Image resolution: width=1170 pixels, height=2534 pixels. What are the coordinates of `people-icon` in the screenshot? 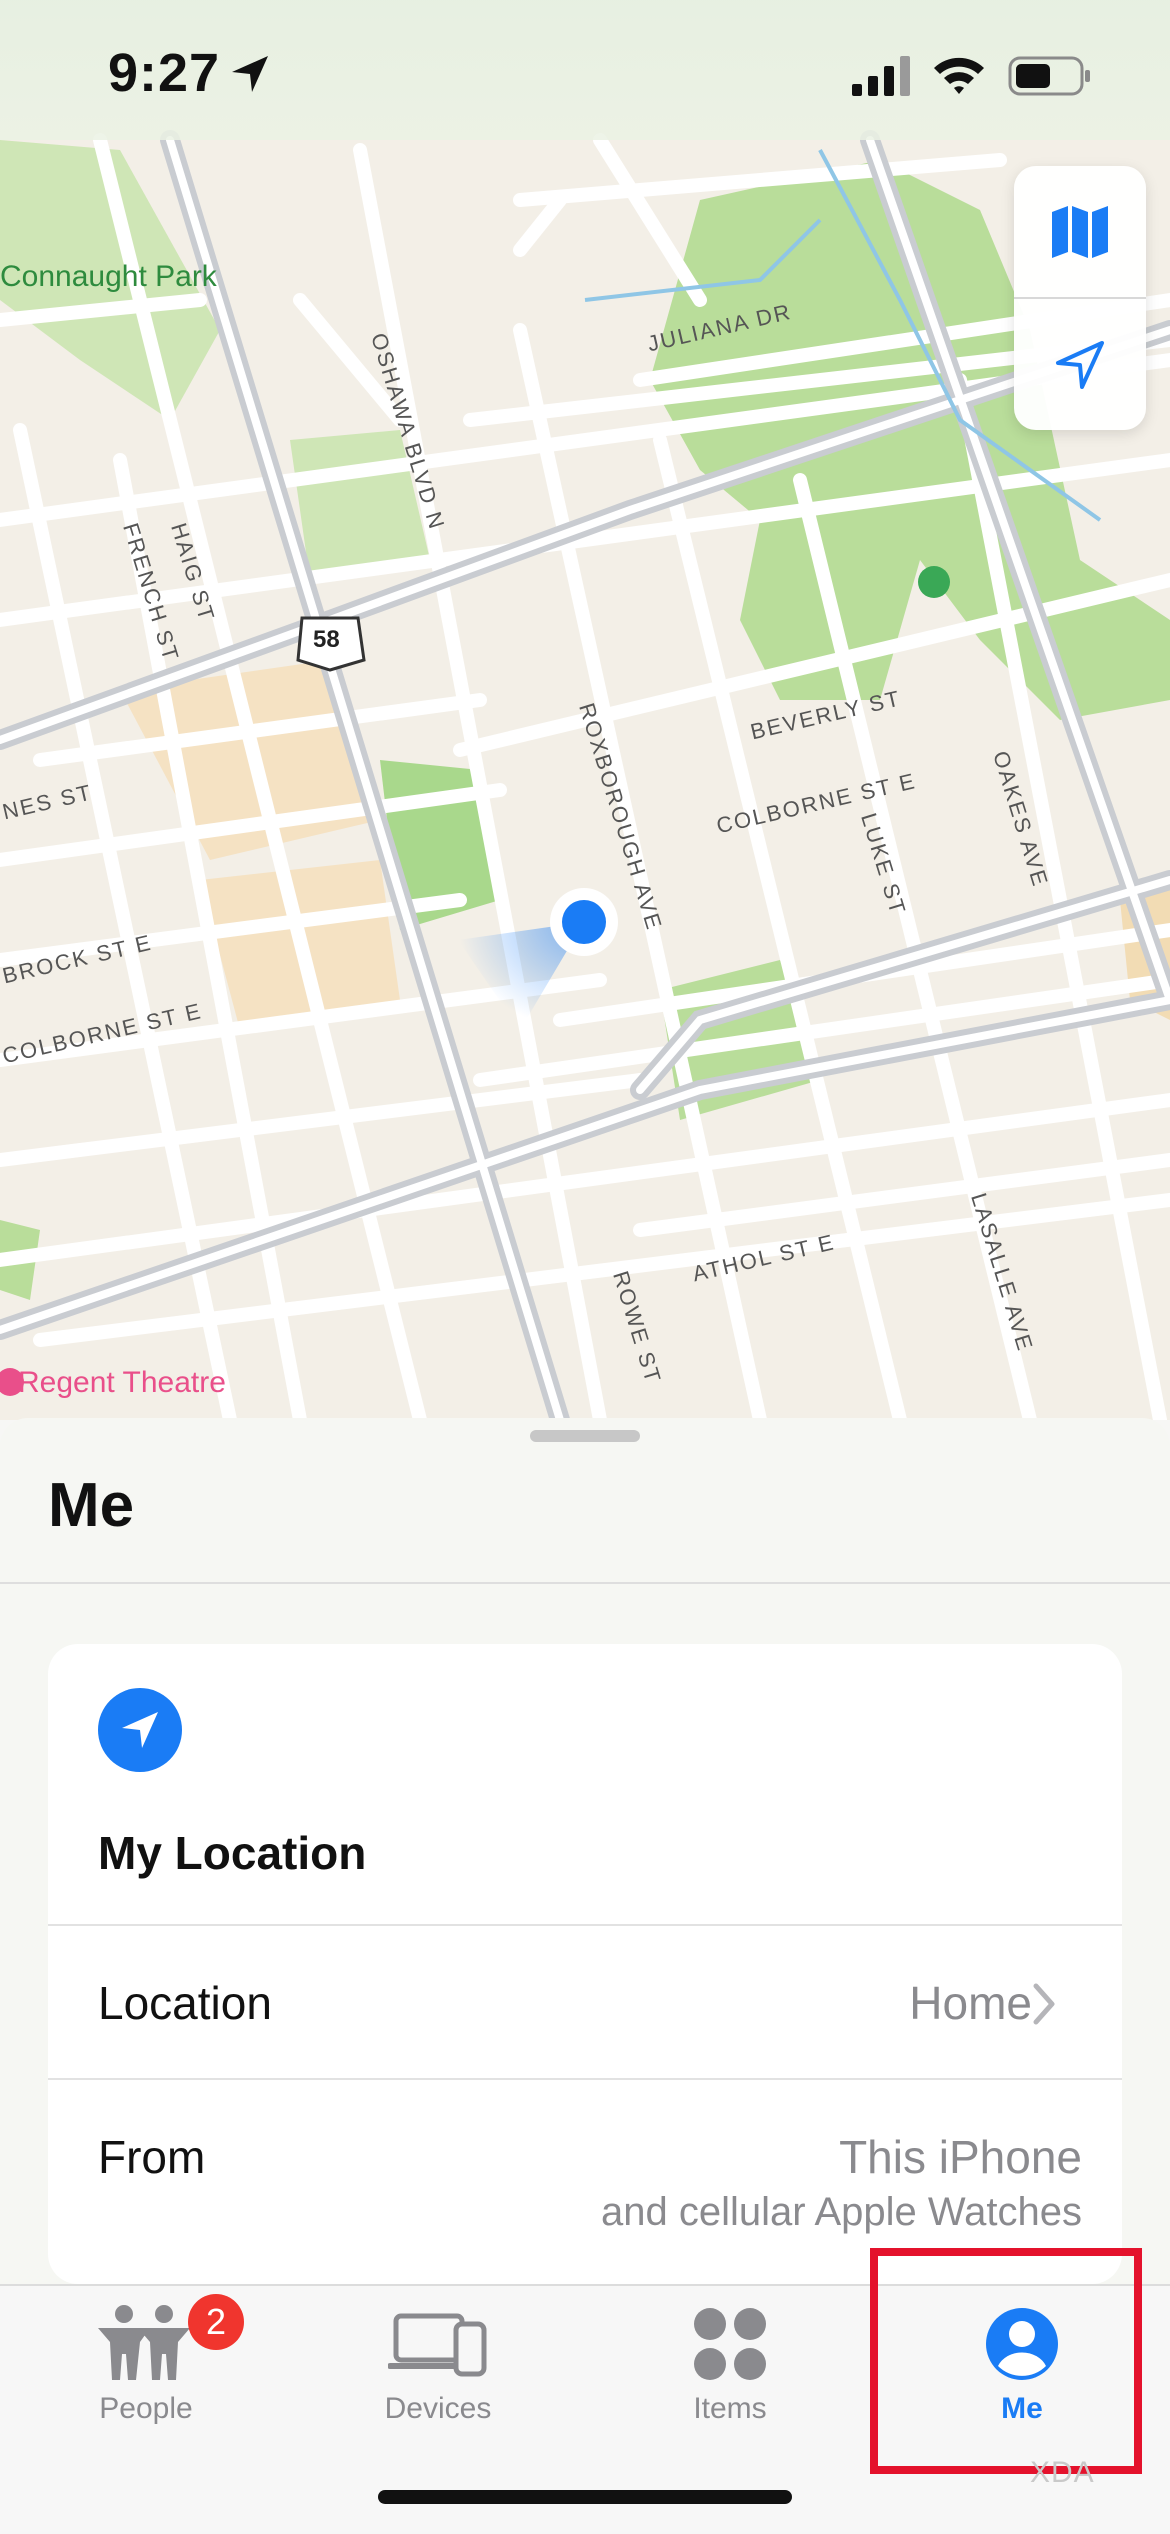 It's located at (144, 2342).